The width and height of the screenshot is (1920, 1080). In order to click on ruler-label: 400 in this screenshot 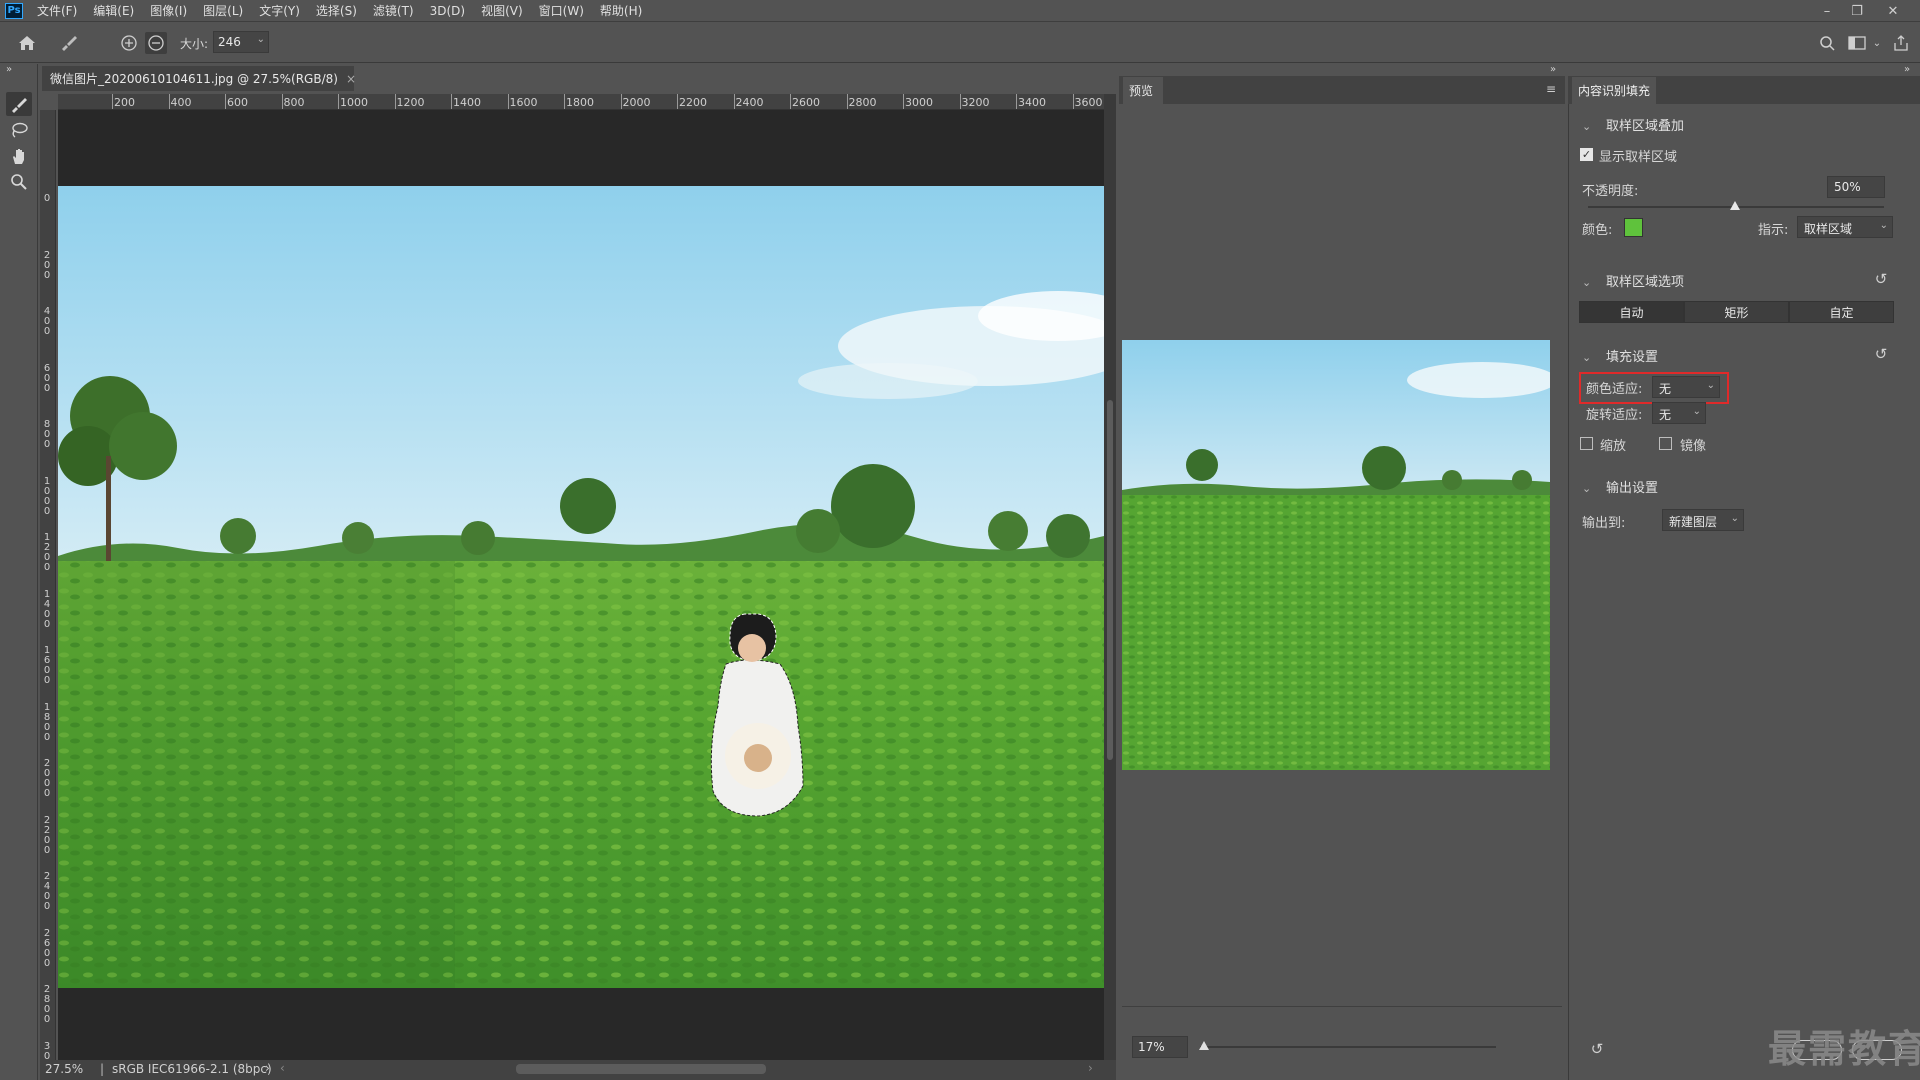, I will do `click(47, 321)`.